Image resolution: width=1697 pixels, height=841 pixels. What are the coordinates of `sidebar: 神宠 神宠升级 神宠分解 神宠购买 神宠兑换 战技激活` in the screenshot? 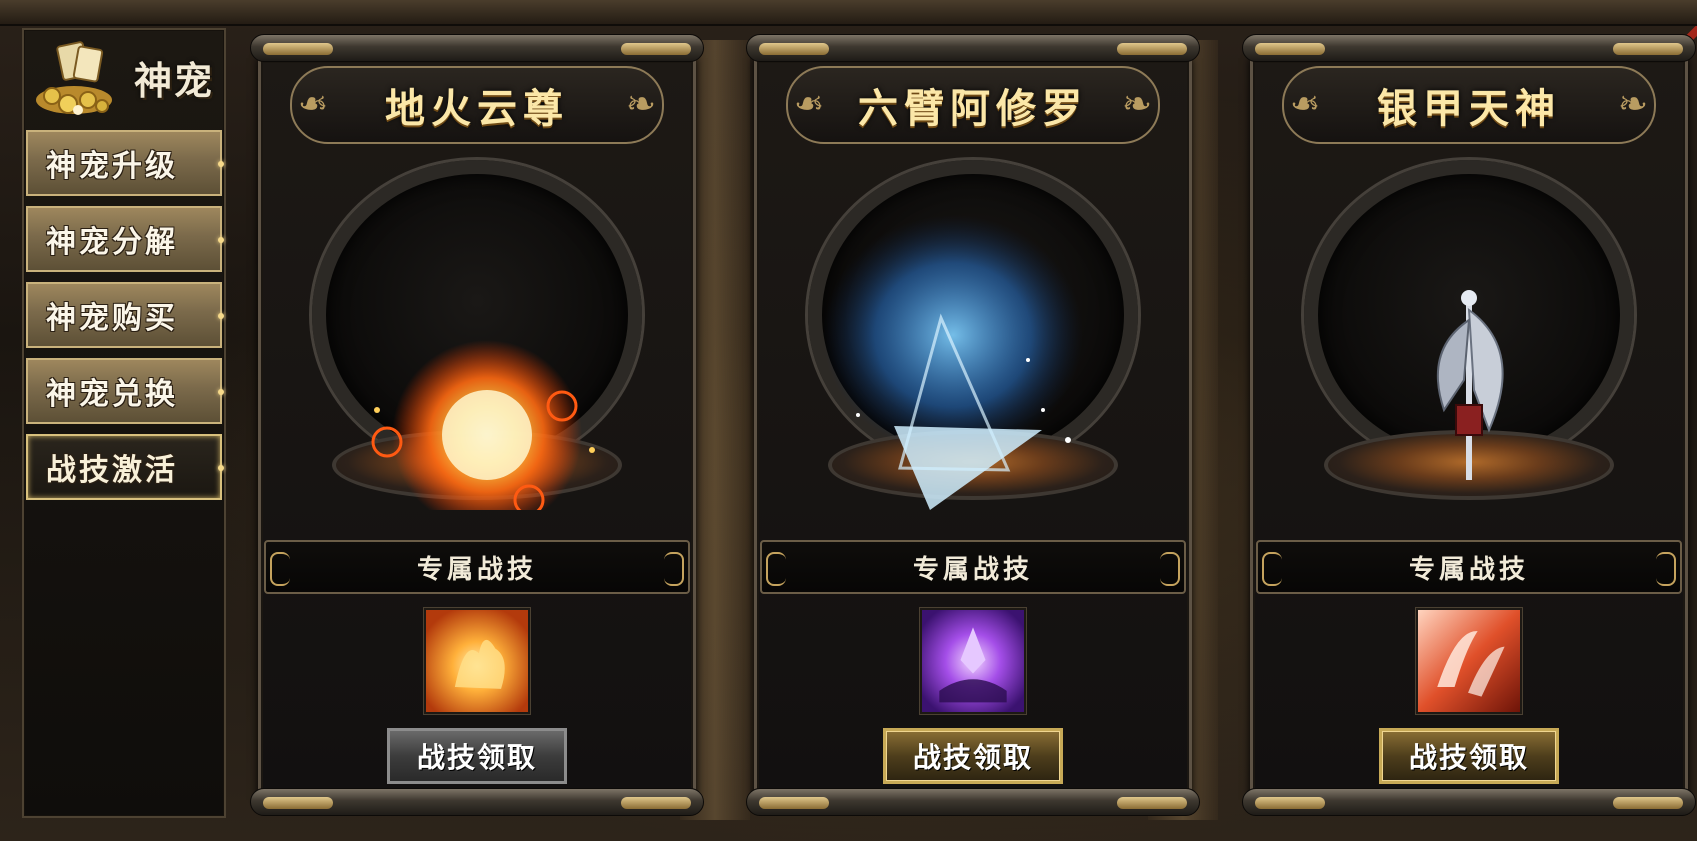 It's located at (124, 423).